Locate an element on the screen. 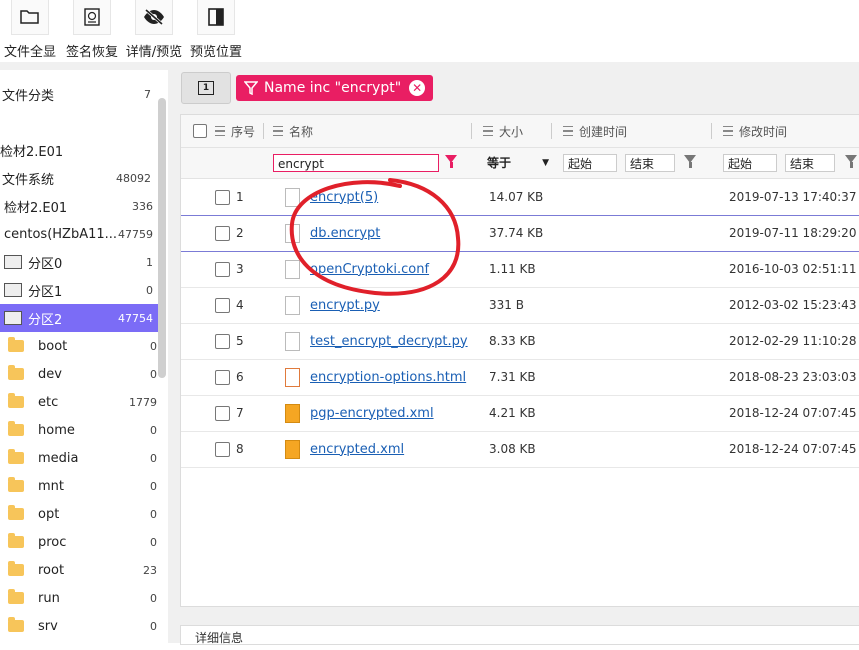 The height and width of the screenshot is (650, 859). row-checkbox-cell: 8 is located at coordinates (229, 449).